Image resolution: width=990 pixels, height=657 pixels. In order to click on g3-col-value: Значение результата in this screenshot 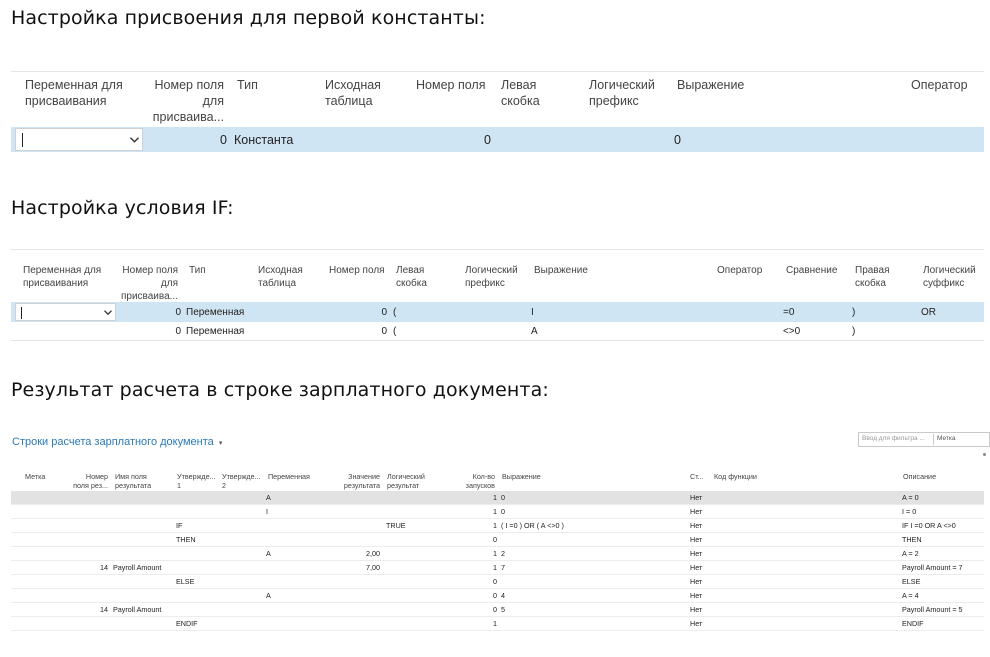, I will do `click(355, 481)`.